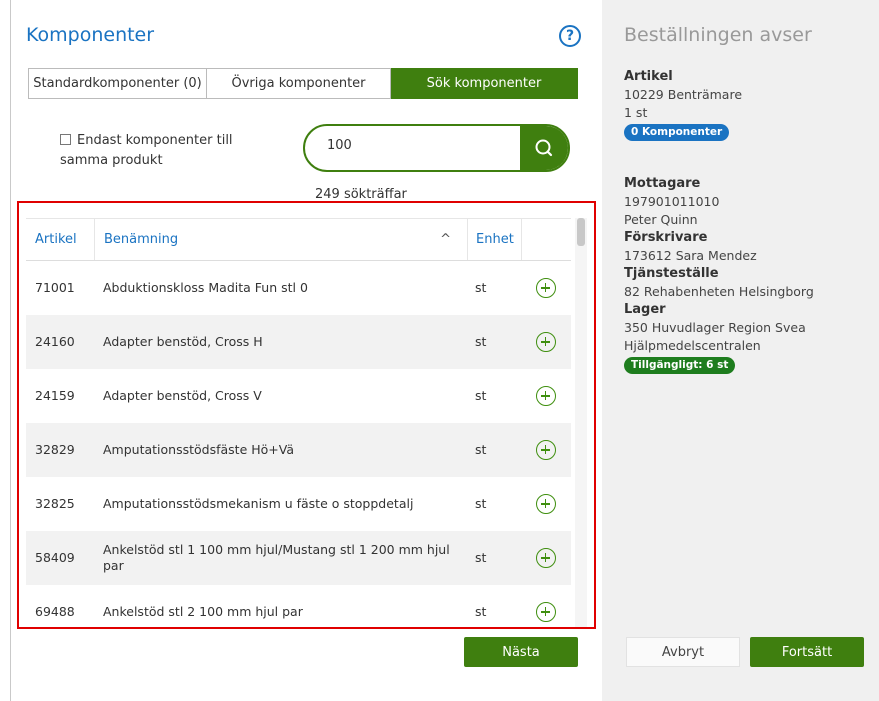 This screenshot has height=701, width=879. Describe the element at coordinates (645, 309) in the screenshot. I see `warehouse-label: Lager` at that location.